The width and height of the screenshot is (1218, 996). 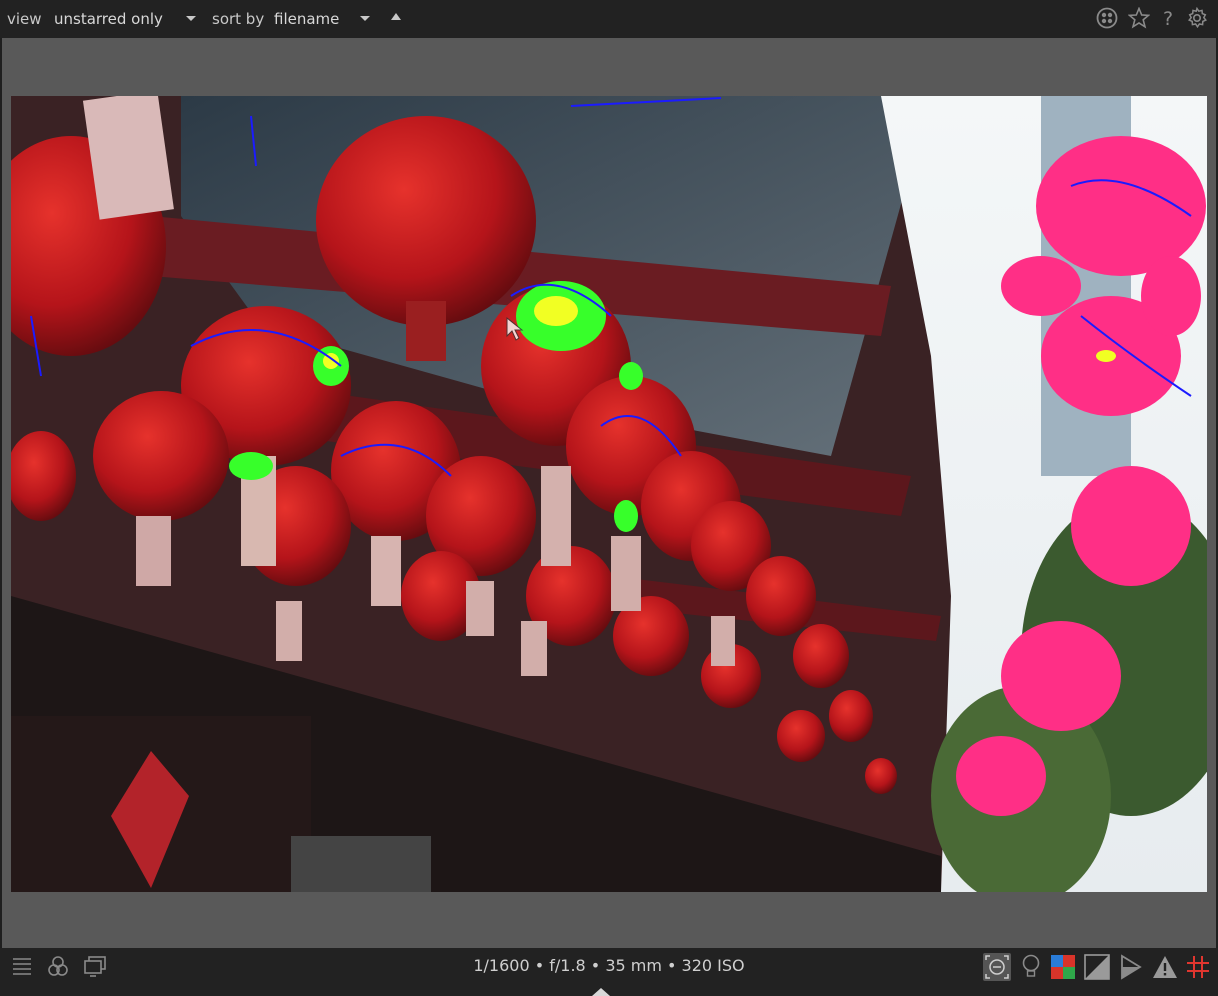 I want to click on overexposed-icon, so click(x=1097, y=967).